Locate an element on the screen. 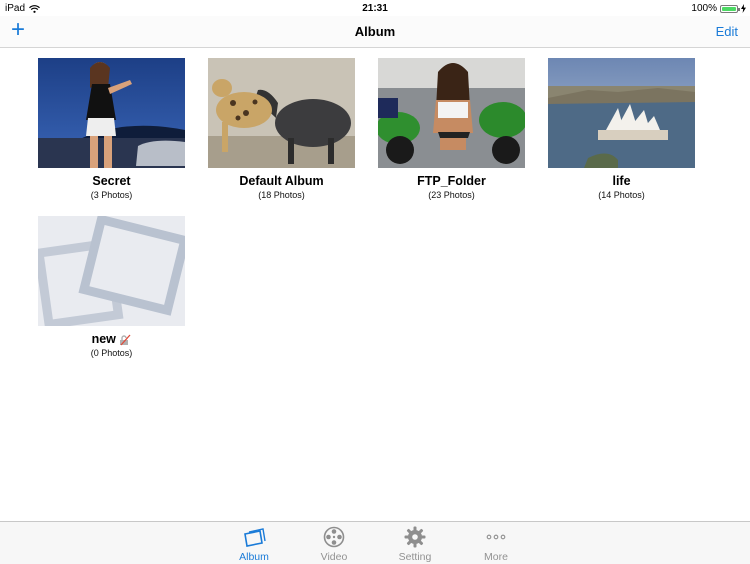 This screenshot has width=750, height=564. album-tile-new: new (0 Photos) is located at coordinates (111, 287).